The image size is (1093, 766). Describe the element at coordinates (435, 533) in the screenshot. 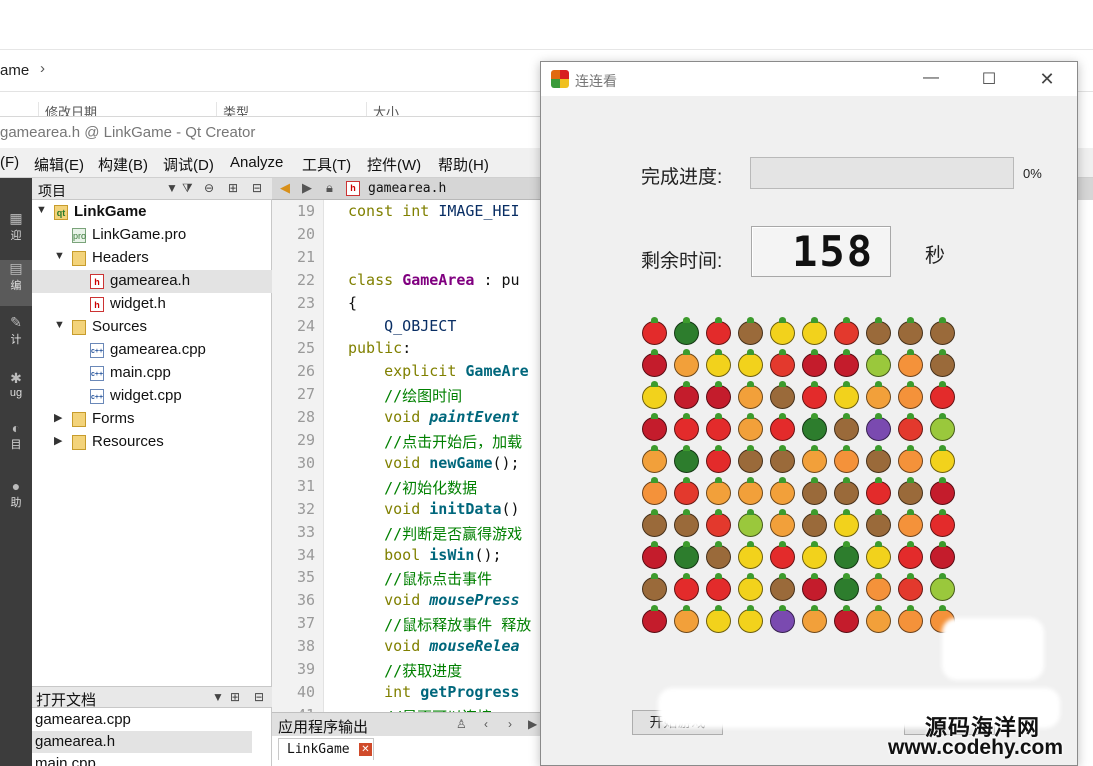

I see `code-line: //判断是否赢得游戏` at that location.